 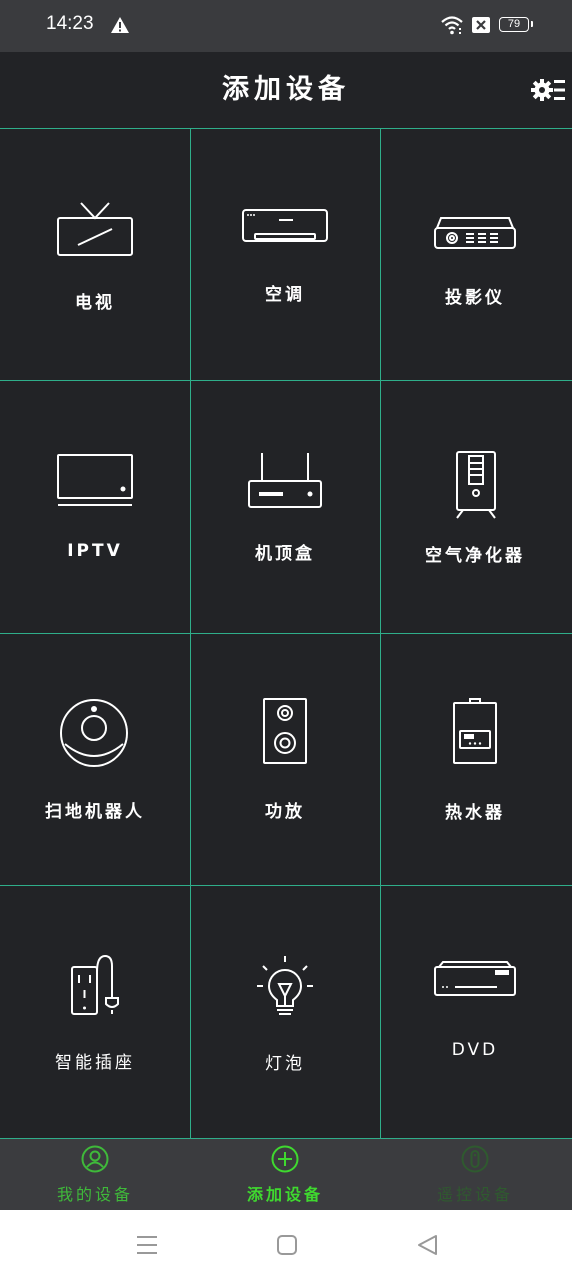 What do you see at coordinates (95, 480) in the screenshot?
I see `iptv-icon` at bounding box center [95, 480].